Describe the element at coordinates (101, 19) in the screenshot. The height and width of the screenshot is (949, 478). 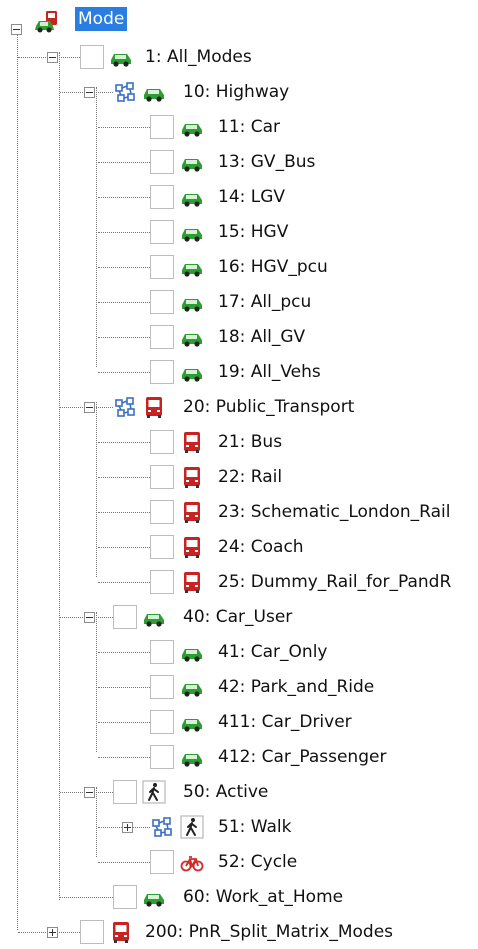
I see `tree-root-label: Mode` at that location.